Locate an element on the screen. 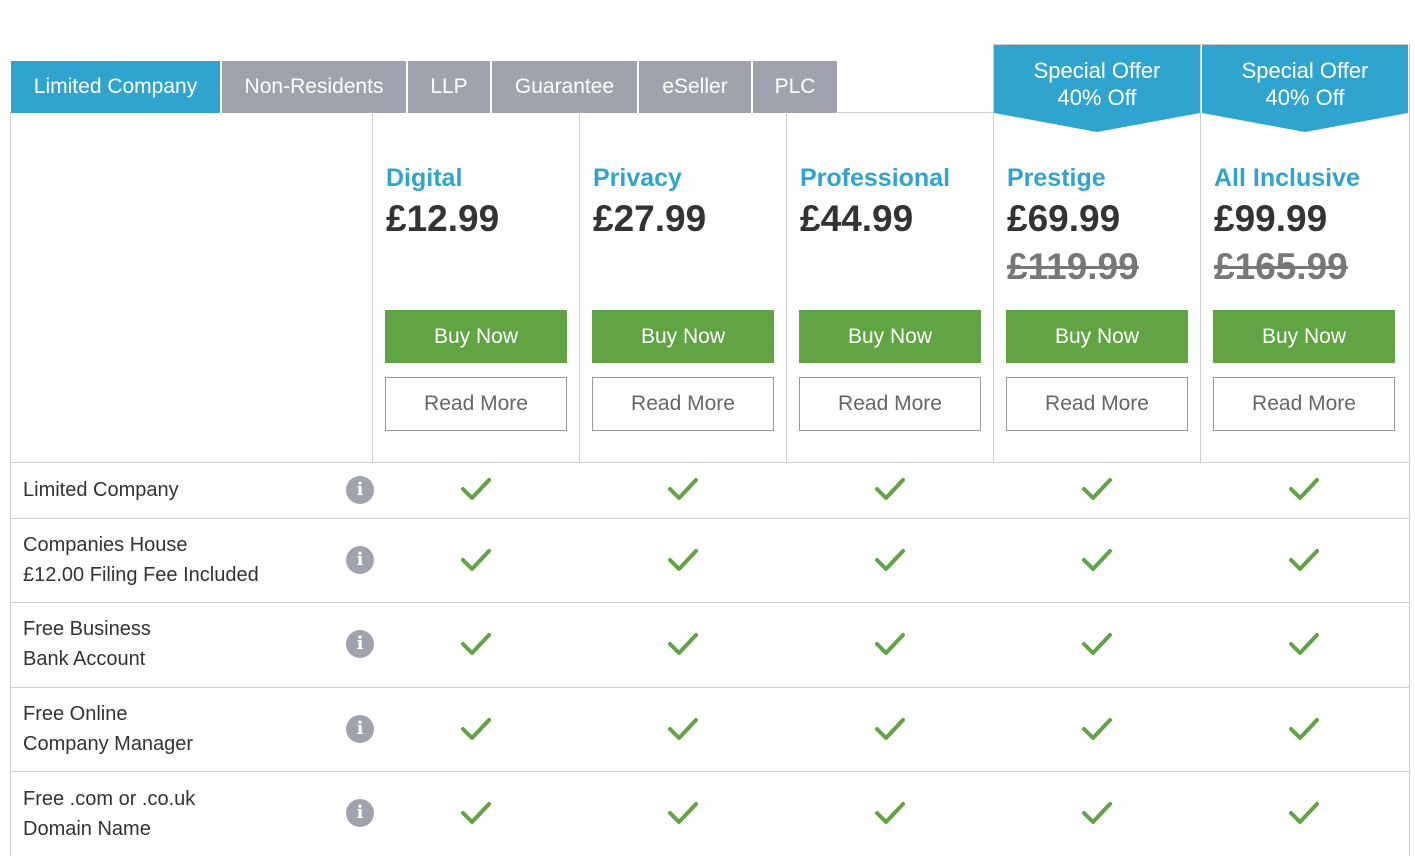  plan-price: £27.99 is located at coordinates (650, 218).